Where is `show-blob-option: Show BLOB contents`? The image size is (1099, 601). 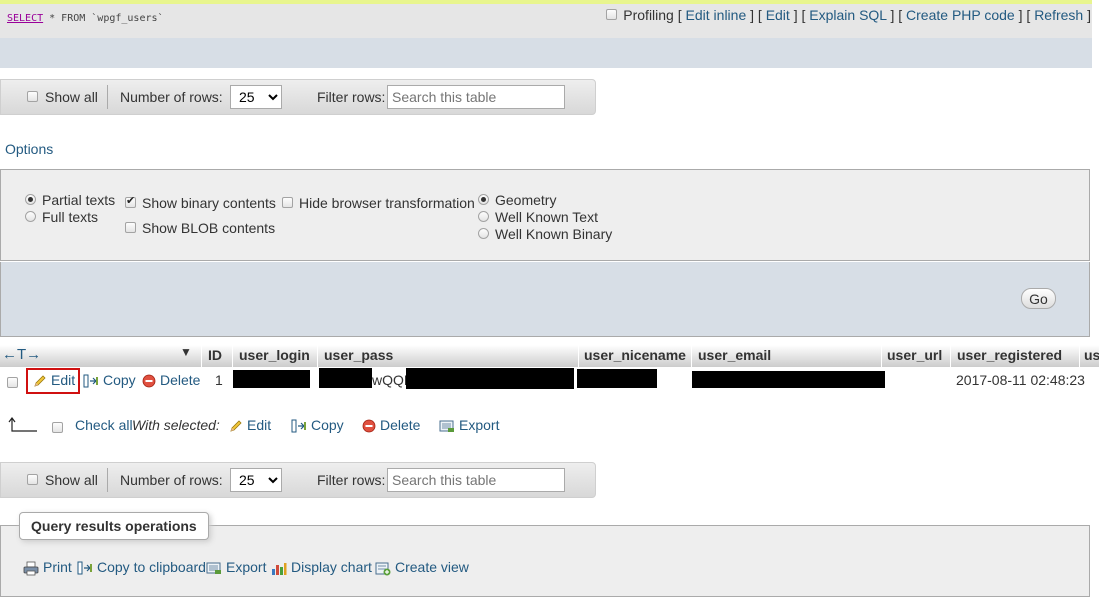 show-blob-option: Show BLOB contents is located at coordinates (200, 228).